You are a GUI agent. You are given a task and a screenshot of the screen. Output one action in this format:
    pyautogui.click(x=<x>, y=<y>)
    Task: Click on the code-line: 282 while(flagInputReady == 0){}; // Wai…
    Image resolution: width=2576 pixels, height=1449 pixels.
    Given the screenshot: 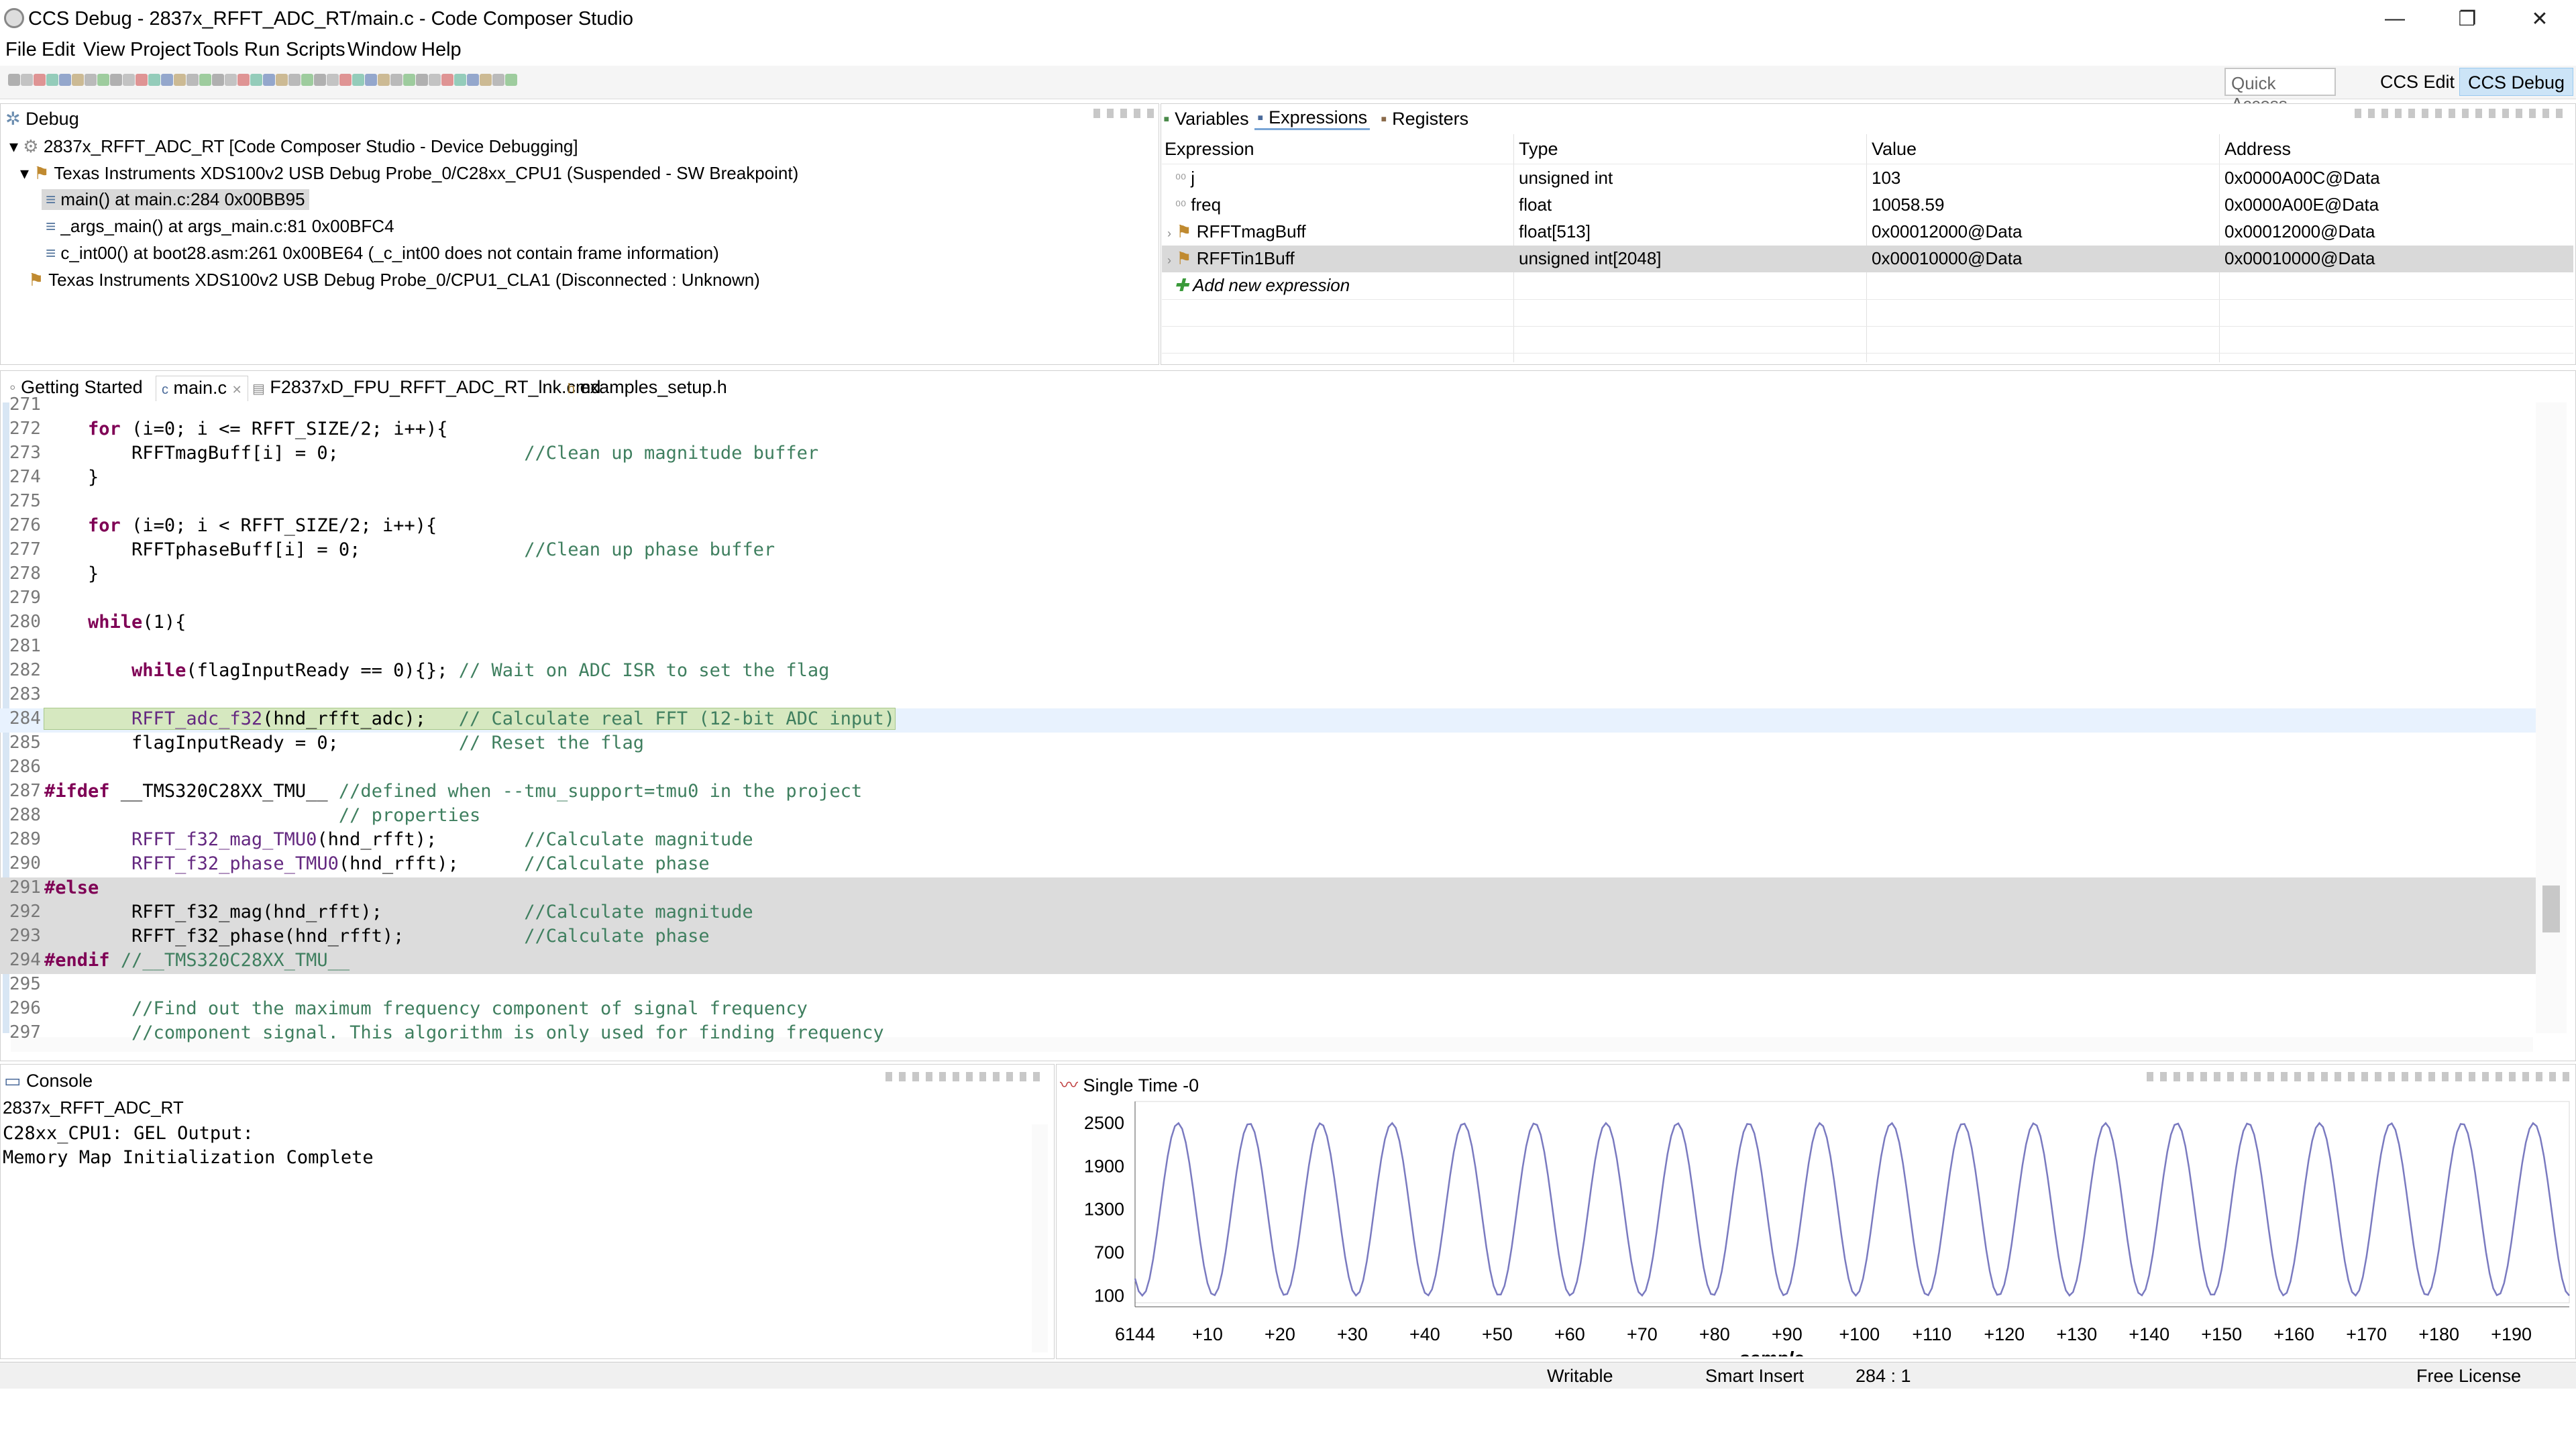 What is the action you would take?
    pyautogui.click(x=1268, y=672)
    